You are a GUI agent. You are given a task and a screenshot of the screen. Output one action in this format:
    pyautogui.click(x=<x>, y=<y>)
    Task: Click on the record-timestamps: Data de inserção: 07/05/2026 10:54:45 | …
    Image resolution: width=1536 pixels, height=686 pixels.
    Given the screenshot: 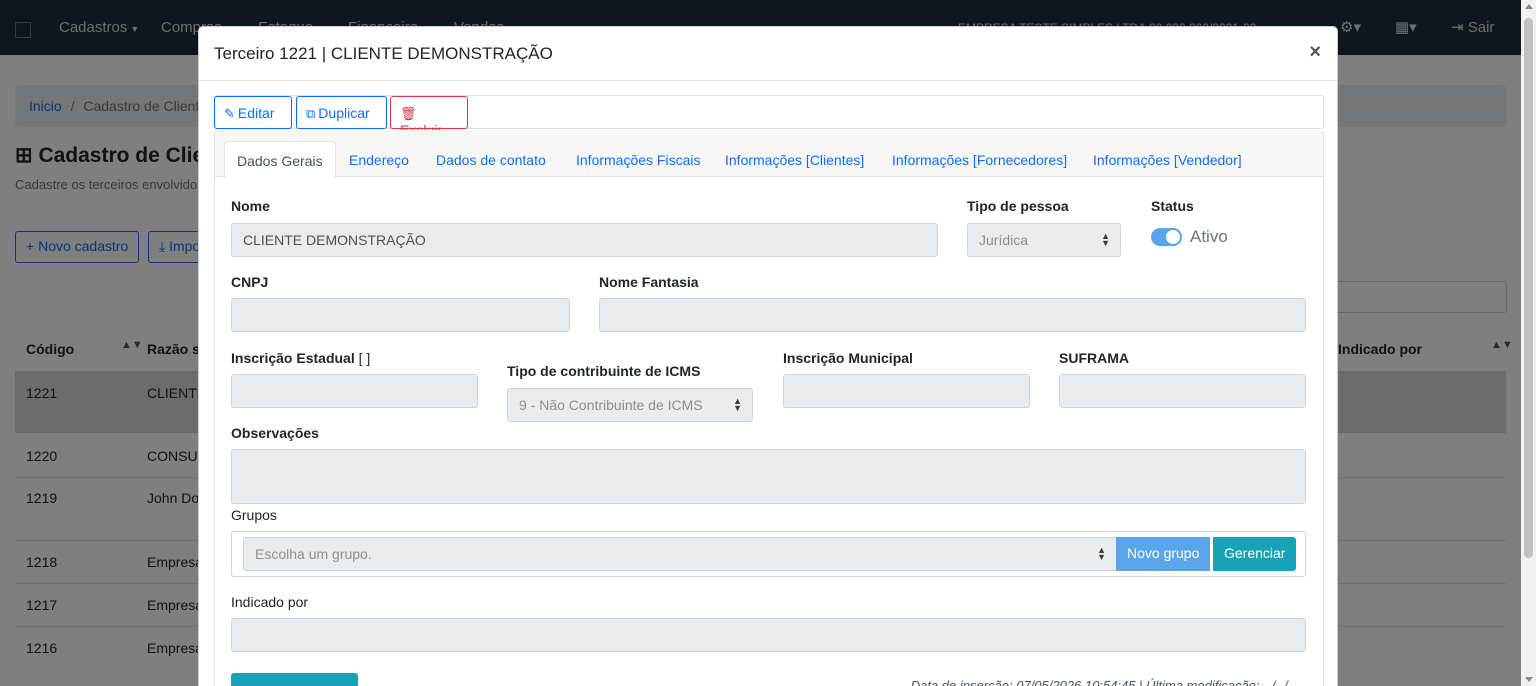 What is the action you would take?
    pyautogui.click(x=1107, y=682)
    